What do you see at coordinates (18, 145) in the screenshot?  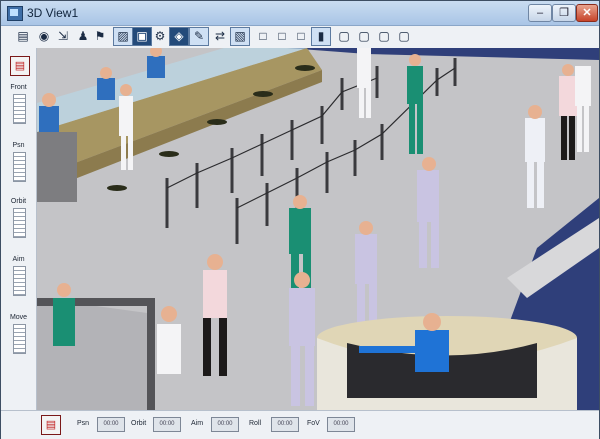 I see `position-label: Psn` at bounding box center [18, 145].